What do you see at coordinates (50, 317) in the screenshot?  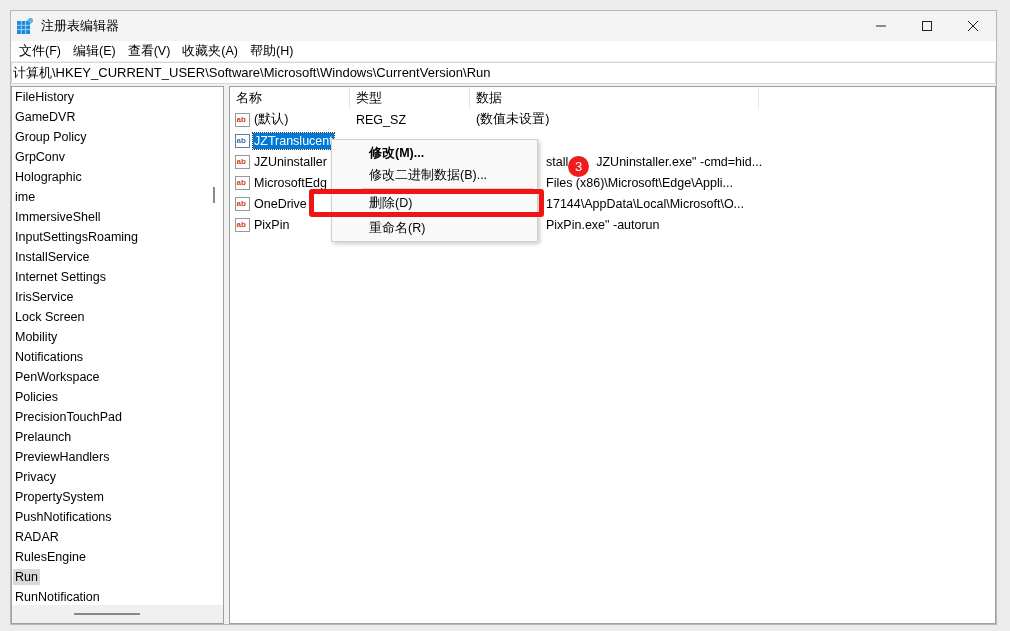 I see `tree-item: Lock Screen` at bounding box center [50, 317].